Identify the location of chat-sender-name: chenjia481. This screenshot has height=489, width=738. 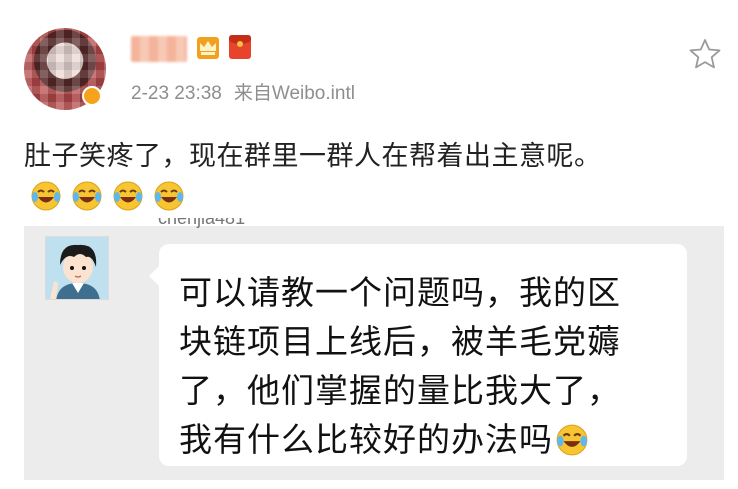
(202, 223).